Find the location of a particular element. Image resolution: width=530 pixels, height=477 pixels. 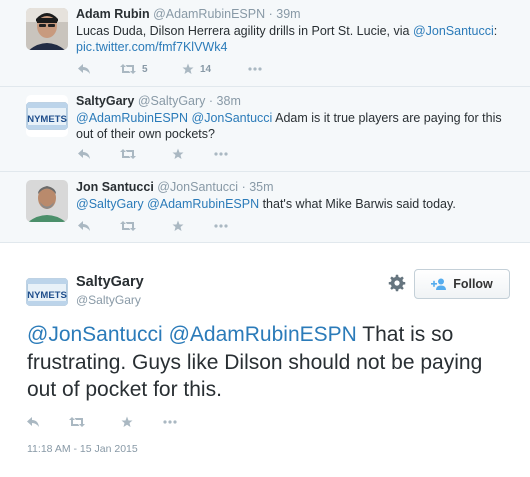

tweet-time: · 39m is located at coordinates (285, 14).